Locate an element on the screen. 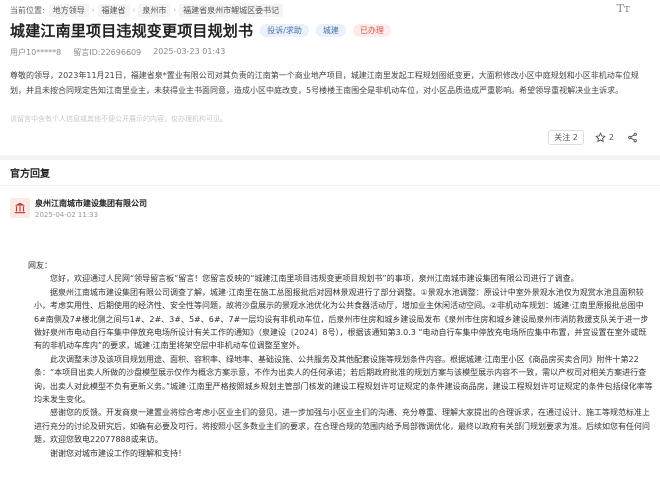  reply-paragraph: 谢谢您对城市建设工作的理解和支持！ is located at coordinates (118, 453).